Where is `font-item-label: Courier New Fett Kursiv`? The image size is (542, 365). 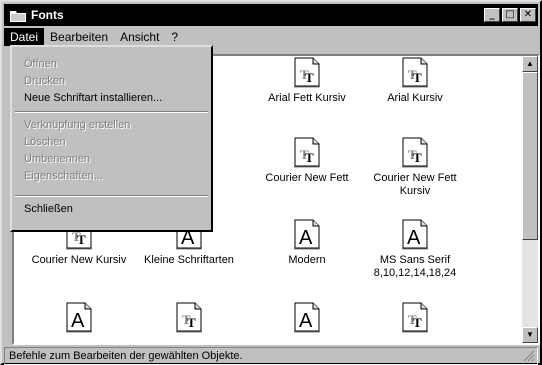
font-item-label: Courier New Fett Kursiv is located at coordinates (415, 184).